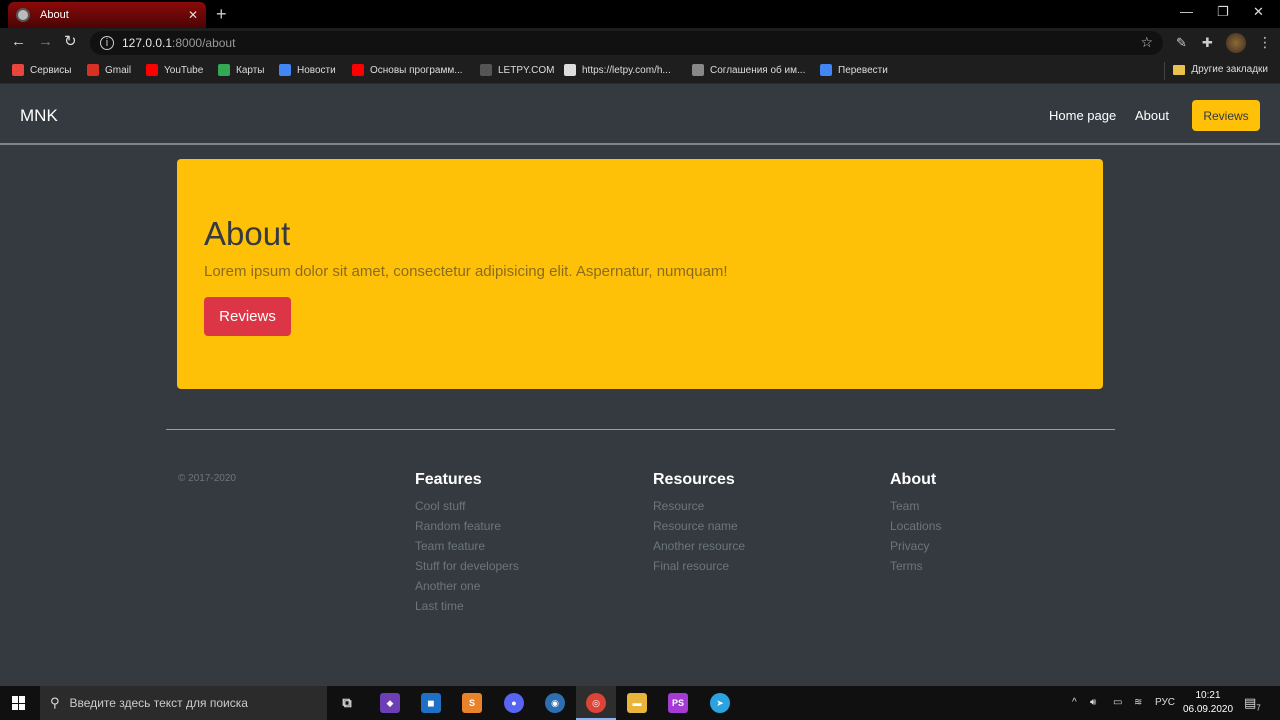 This screenshot has height=720, width=1280. Describe the element at coordinates (1252, 704) in the screenshot. I see `notifications-icon: ▤7` at that location.